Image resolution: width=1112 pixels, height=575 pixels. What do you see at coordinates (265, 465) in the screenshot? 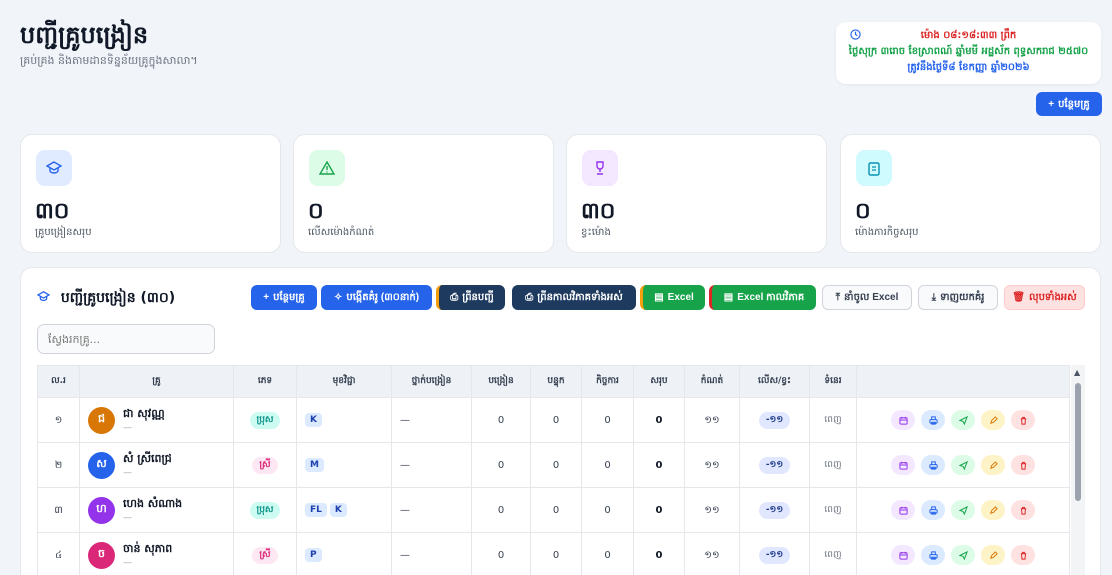
I see `gender-badge: ស្រី` at bounding box center [265, 465].